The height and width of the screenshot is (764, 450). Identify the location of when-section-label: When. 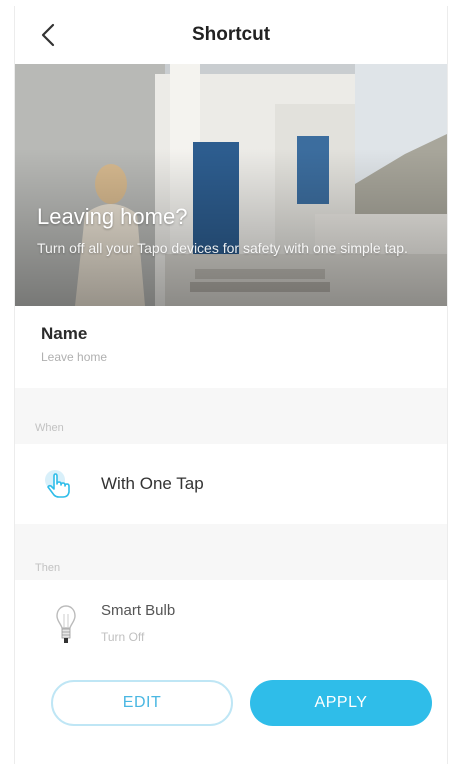
(49, 428).